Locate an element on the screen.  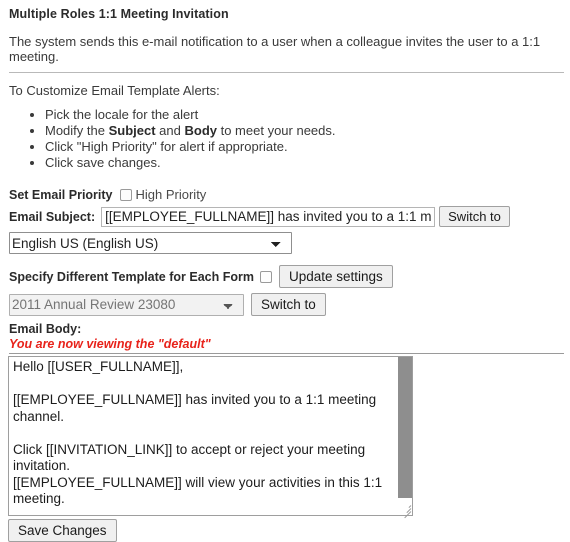
form-template-row: 2011 Annual Review 23080 Switch to is located at coordinates (285, 304).